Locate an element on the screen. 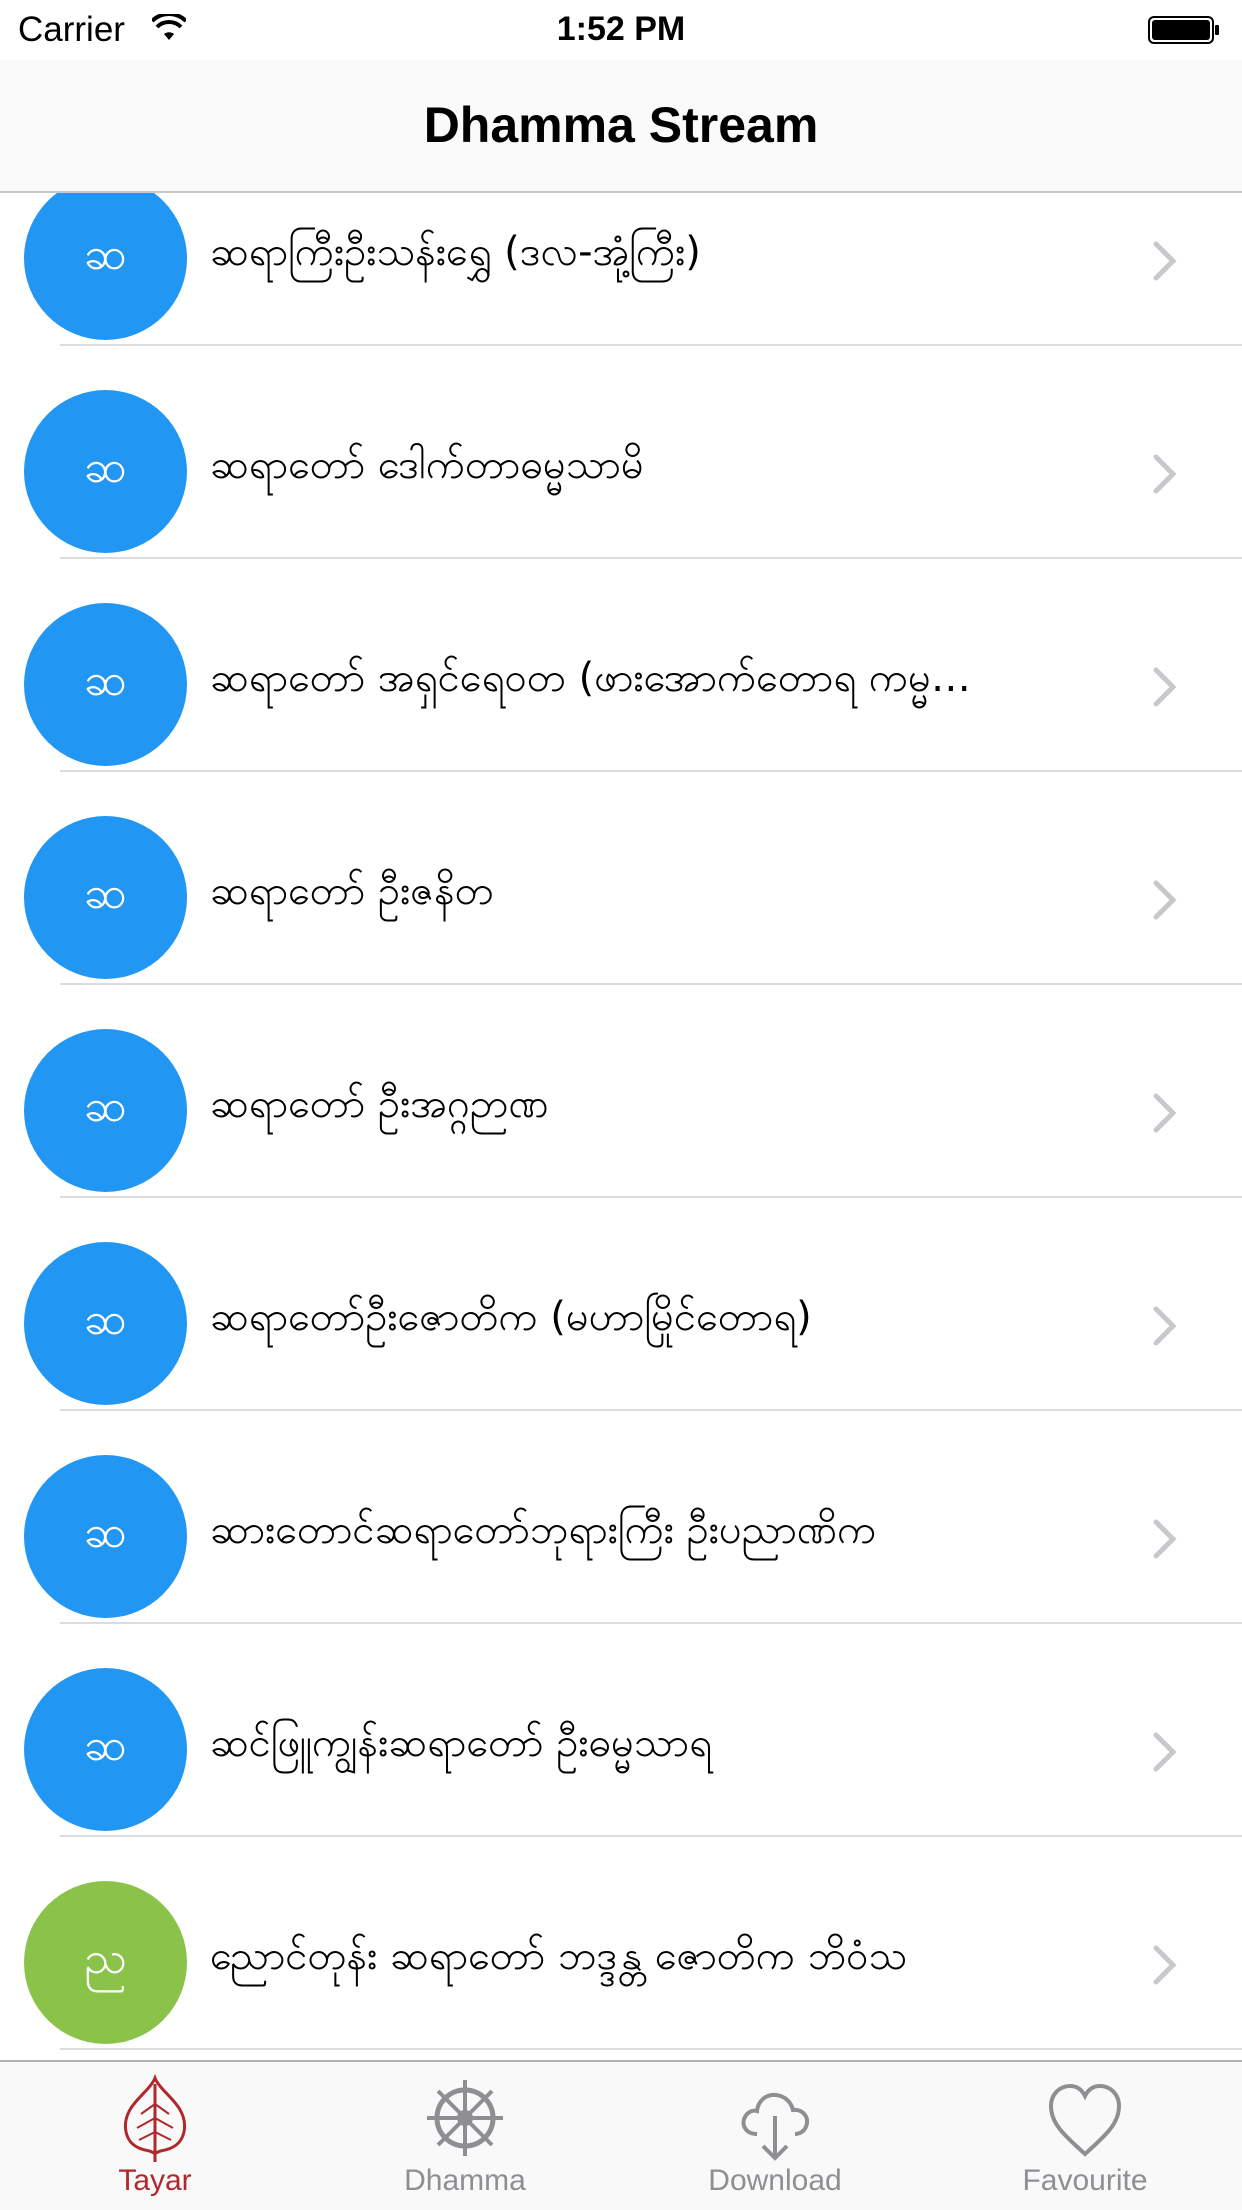 This screenshot has height=2210, width=1242. tab-label: Download is located at coordinates (775, 2180).